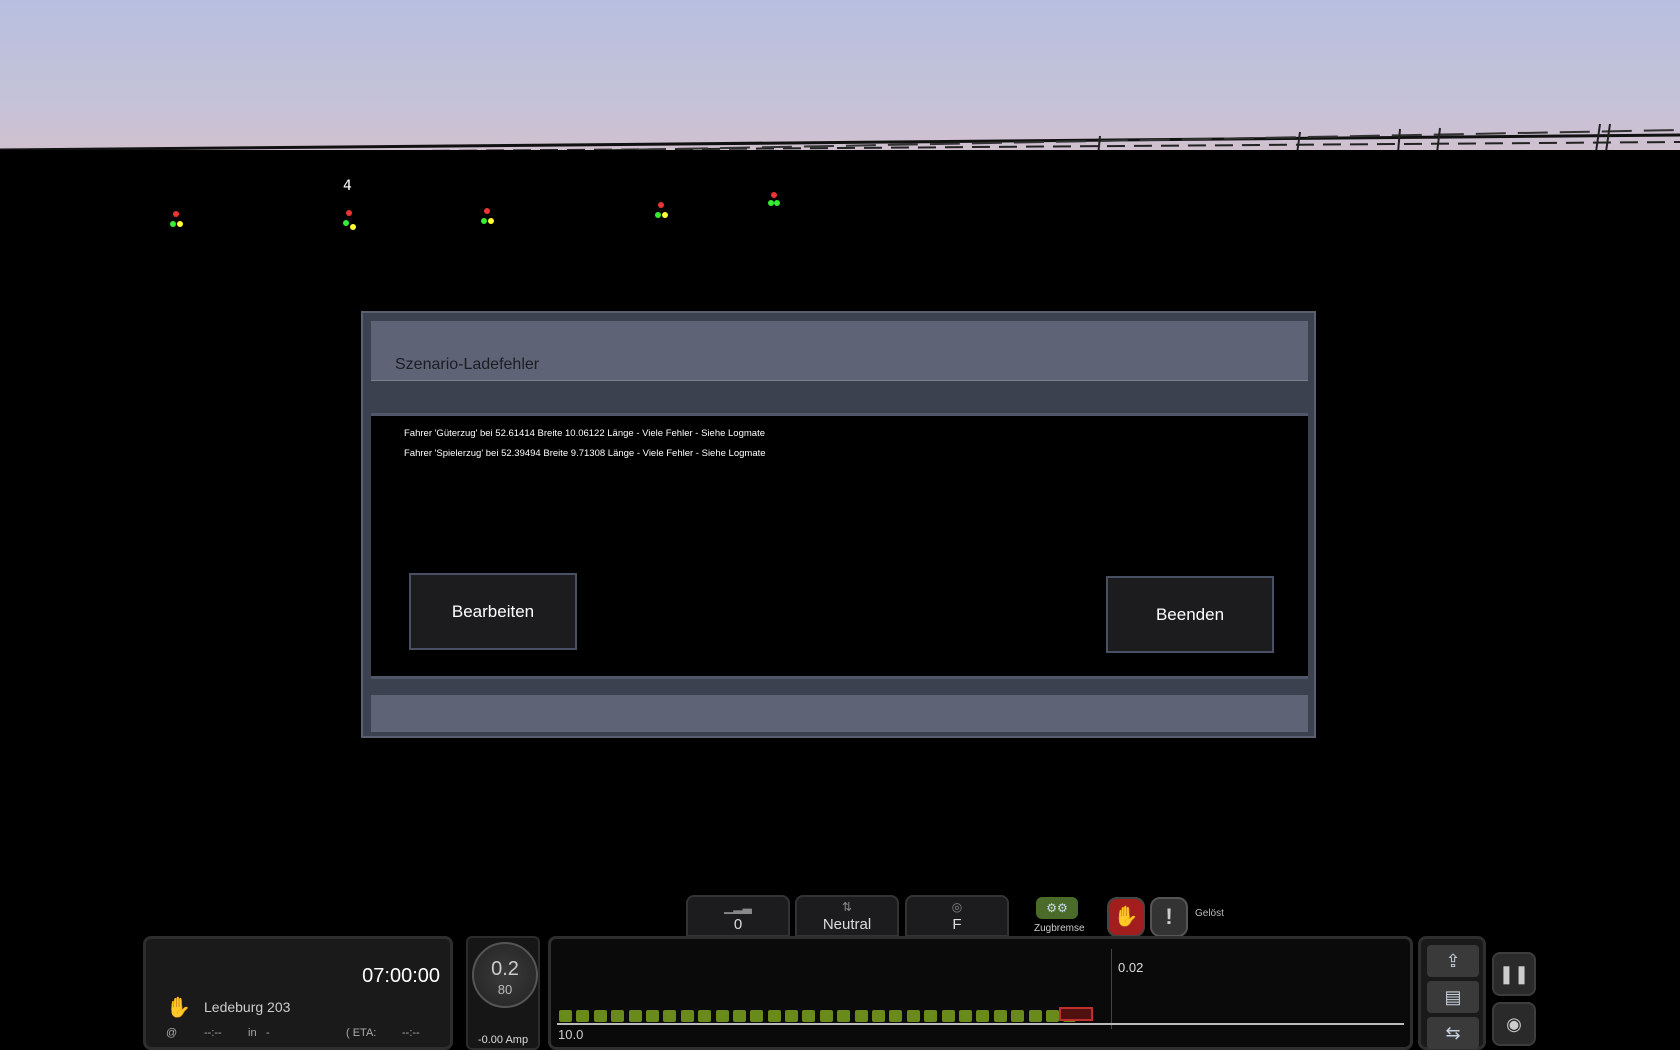  What do you see at coordinates (1059, 928) in the screenshot?
I see `brake-label: Zugbremse` at bounding box center [1059, 928].